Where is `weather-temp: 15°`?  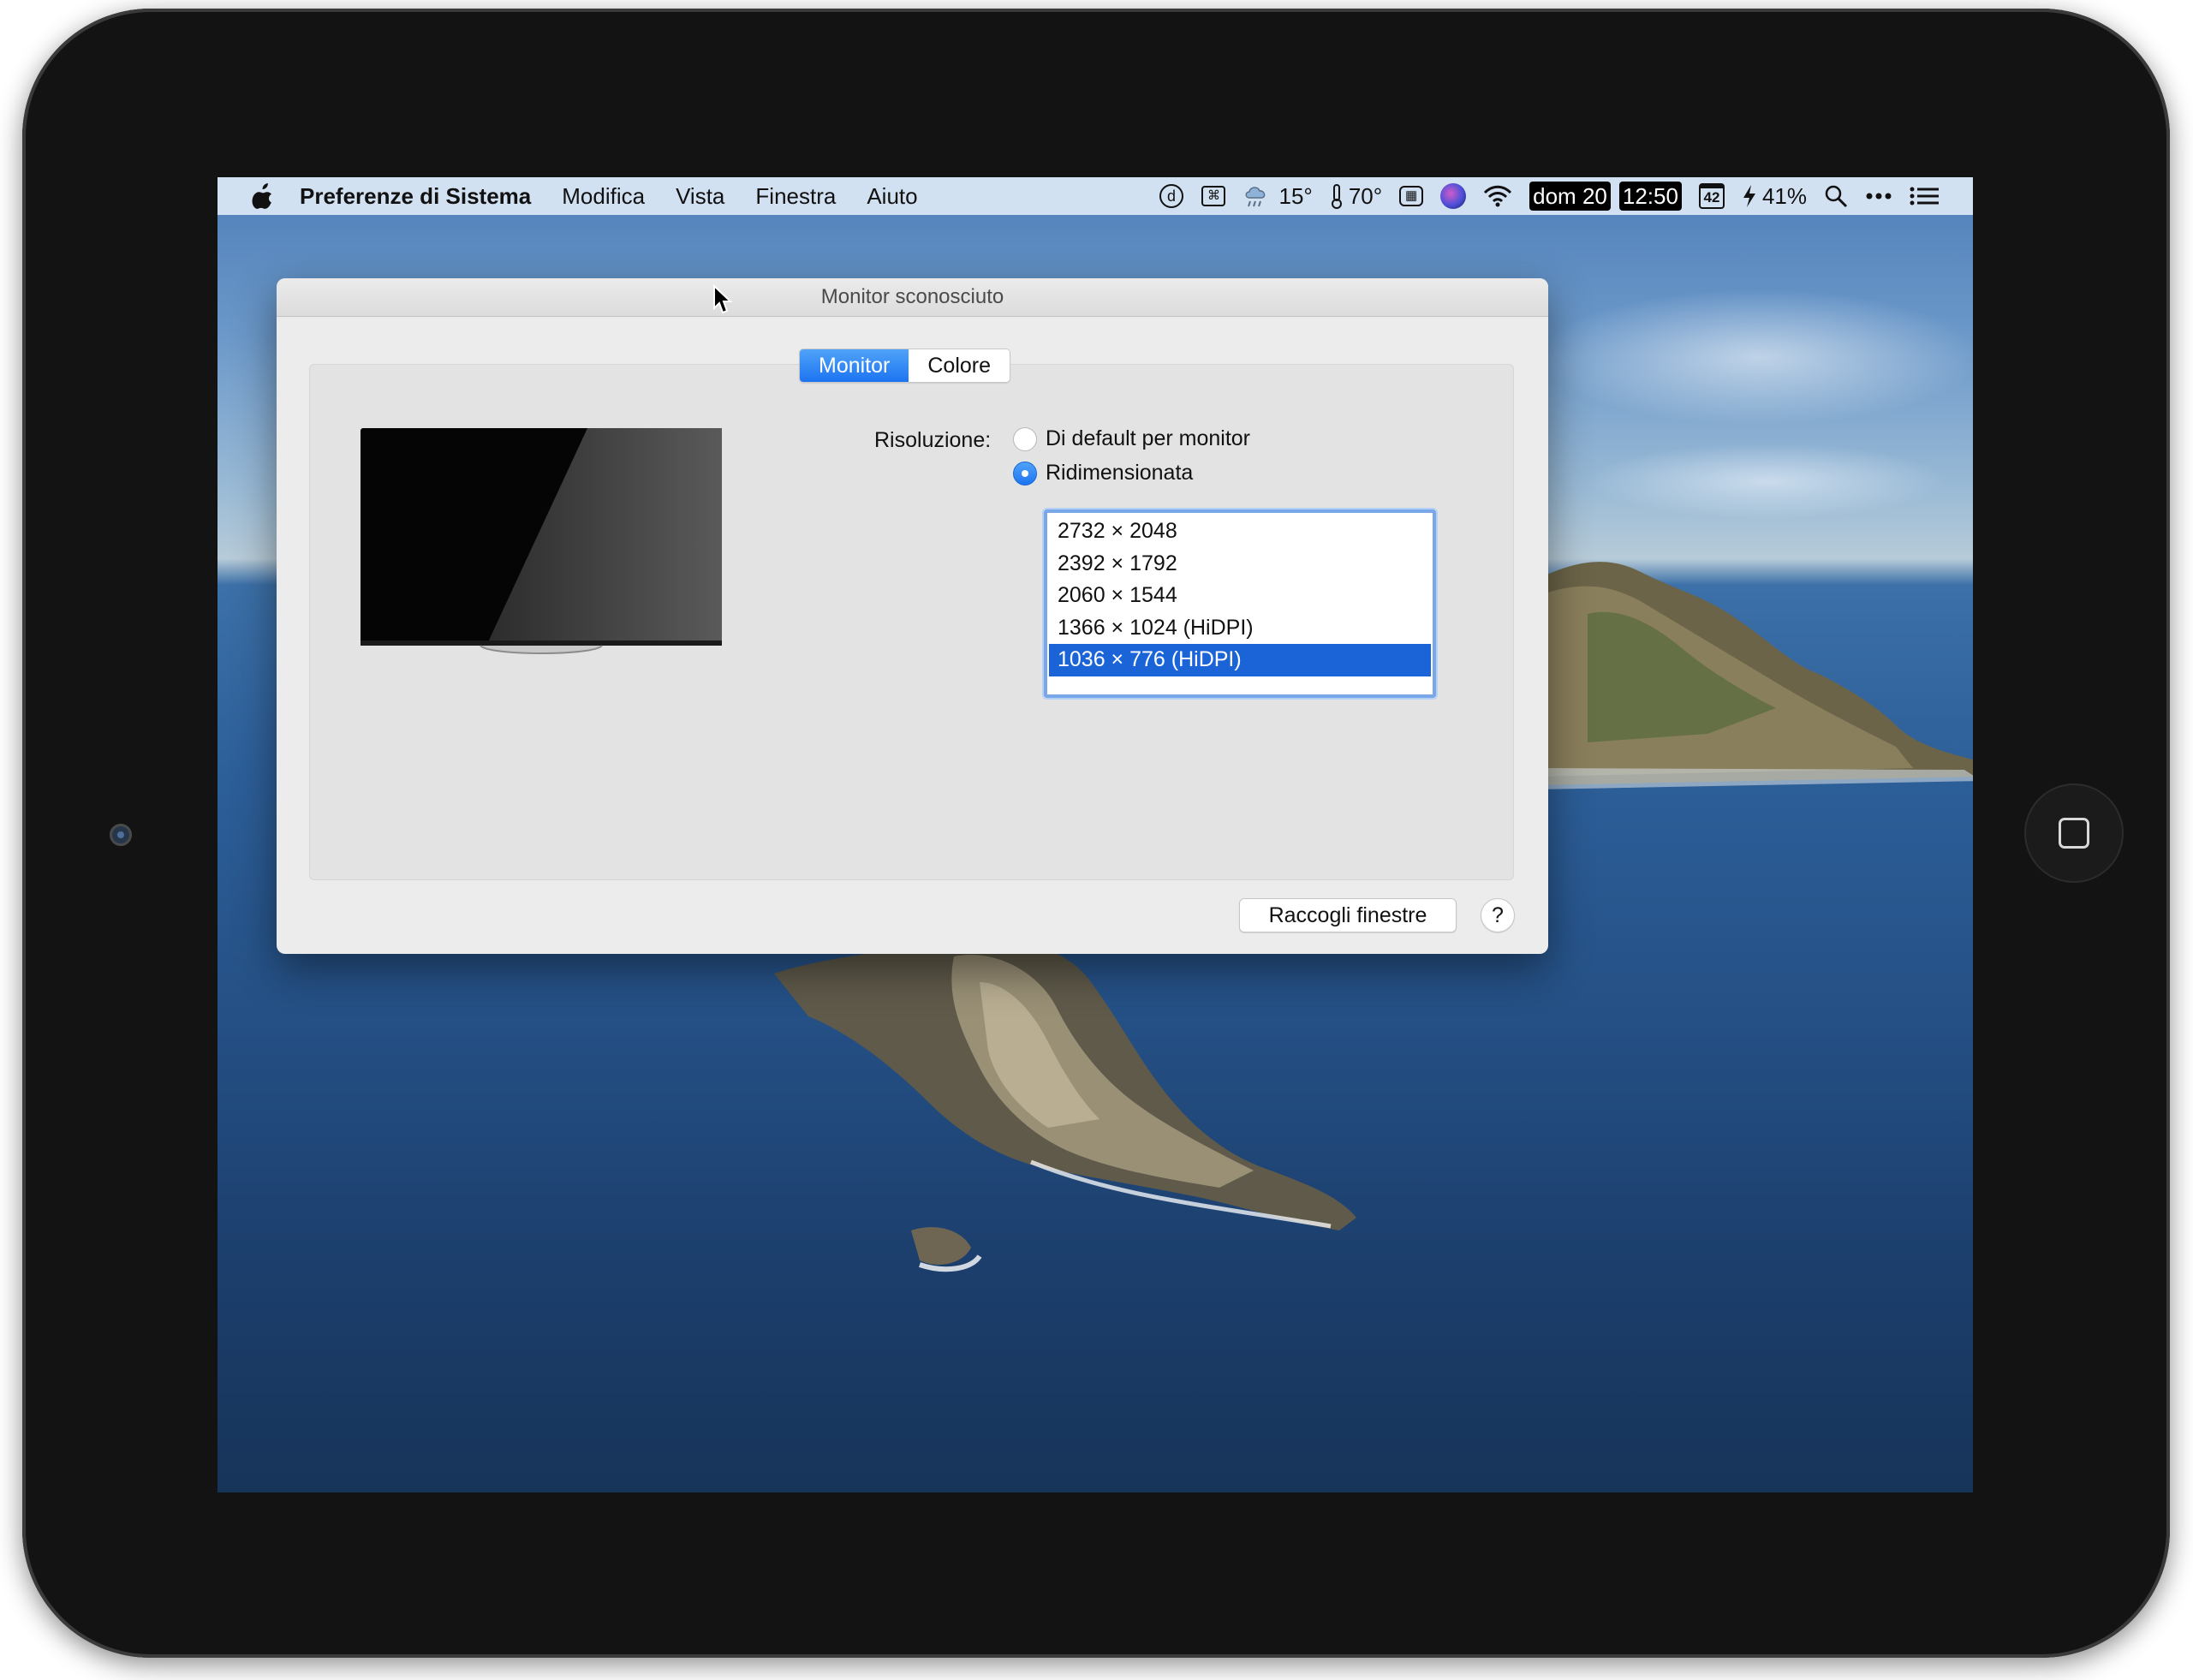 weather-temp: 15° is located at coordinates (1295, 195).